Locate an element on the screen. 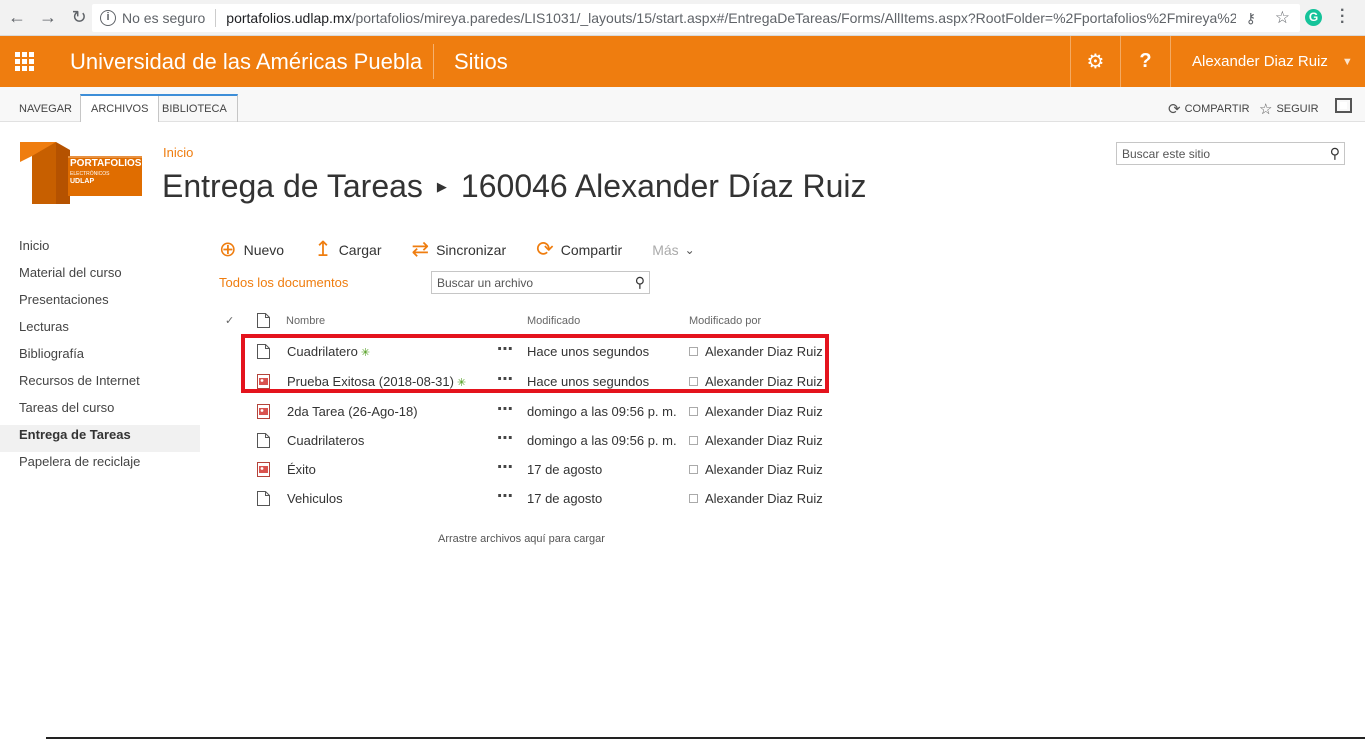 The height and width of the screenshot is (739, 1365). nav-item-presentaciones: Presentaciones is located at coordinates (100, 303).